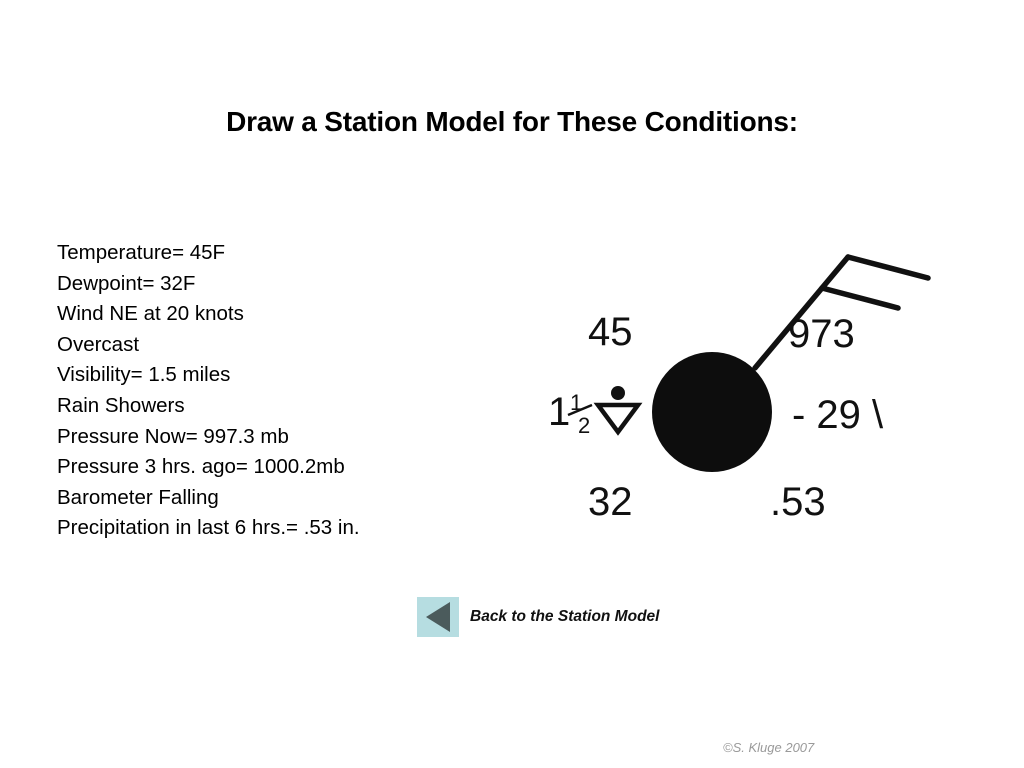 The image size is (1024, 768). Describe the element at coordinates (610, 502) in the screenshot. I see `station-dewpoint: 32` at that location.